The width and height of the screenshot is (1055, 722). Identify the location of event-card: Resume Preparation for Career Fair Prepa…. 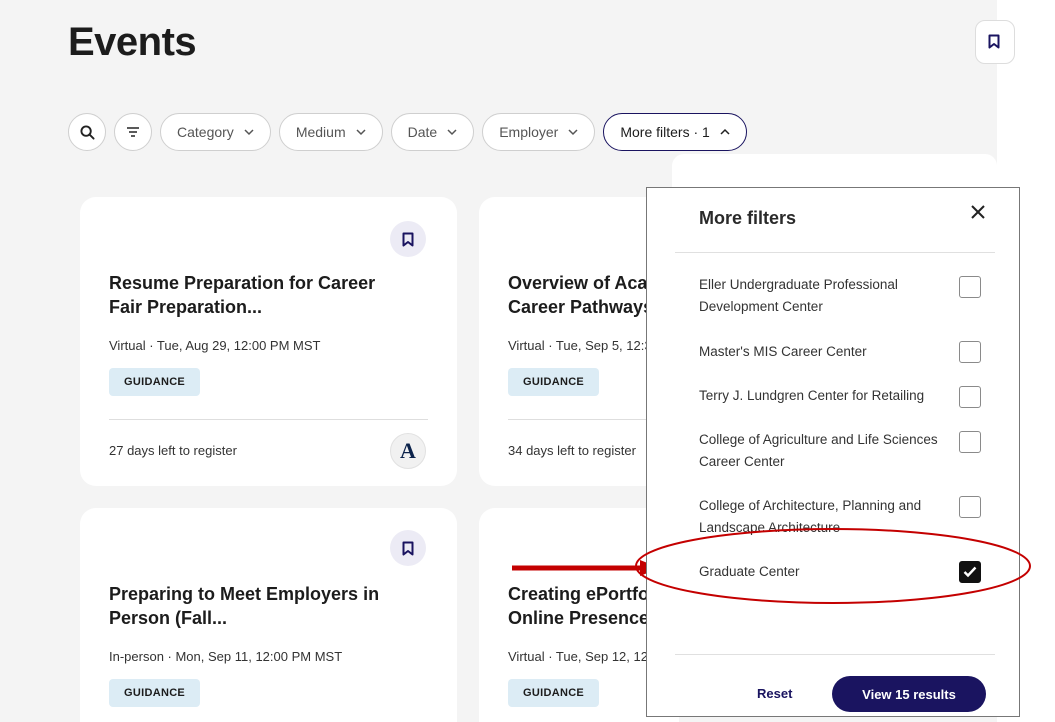
(268, 341).